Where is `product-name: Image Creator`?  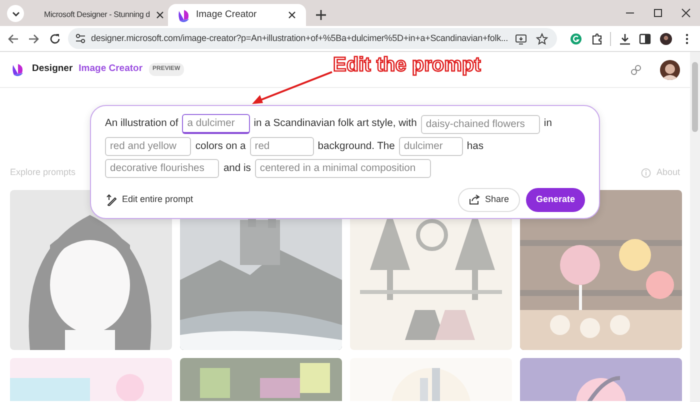
product-name: Image Creator is located at coordinates (110, 69).